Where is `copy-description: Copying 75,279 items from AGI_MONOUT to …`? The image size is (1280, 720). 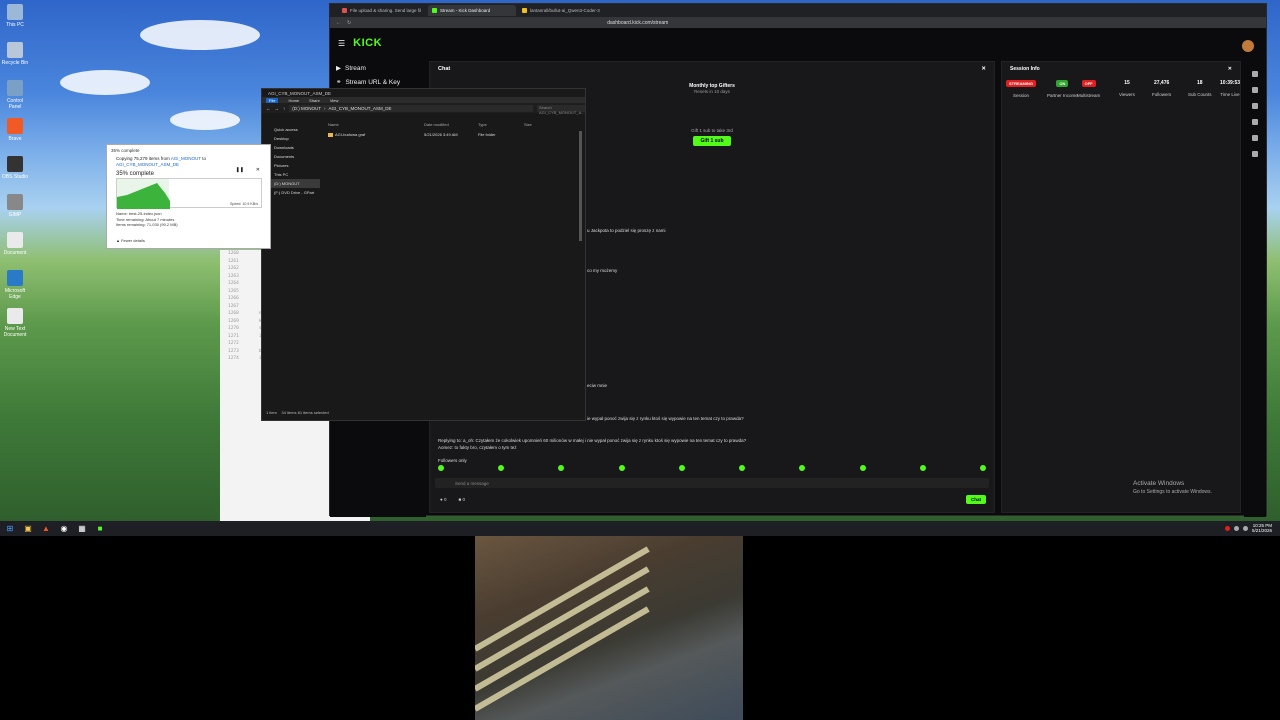 copy-description: Copying 75,279 items from AGI_MONOUT to … is located at coordinates (188, 162).